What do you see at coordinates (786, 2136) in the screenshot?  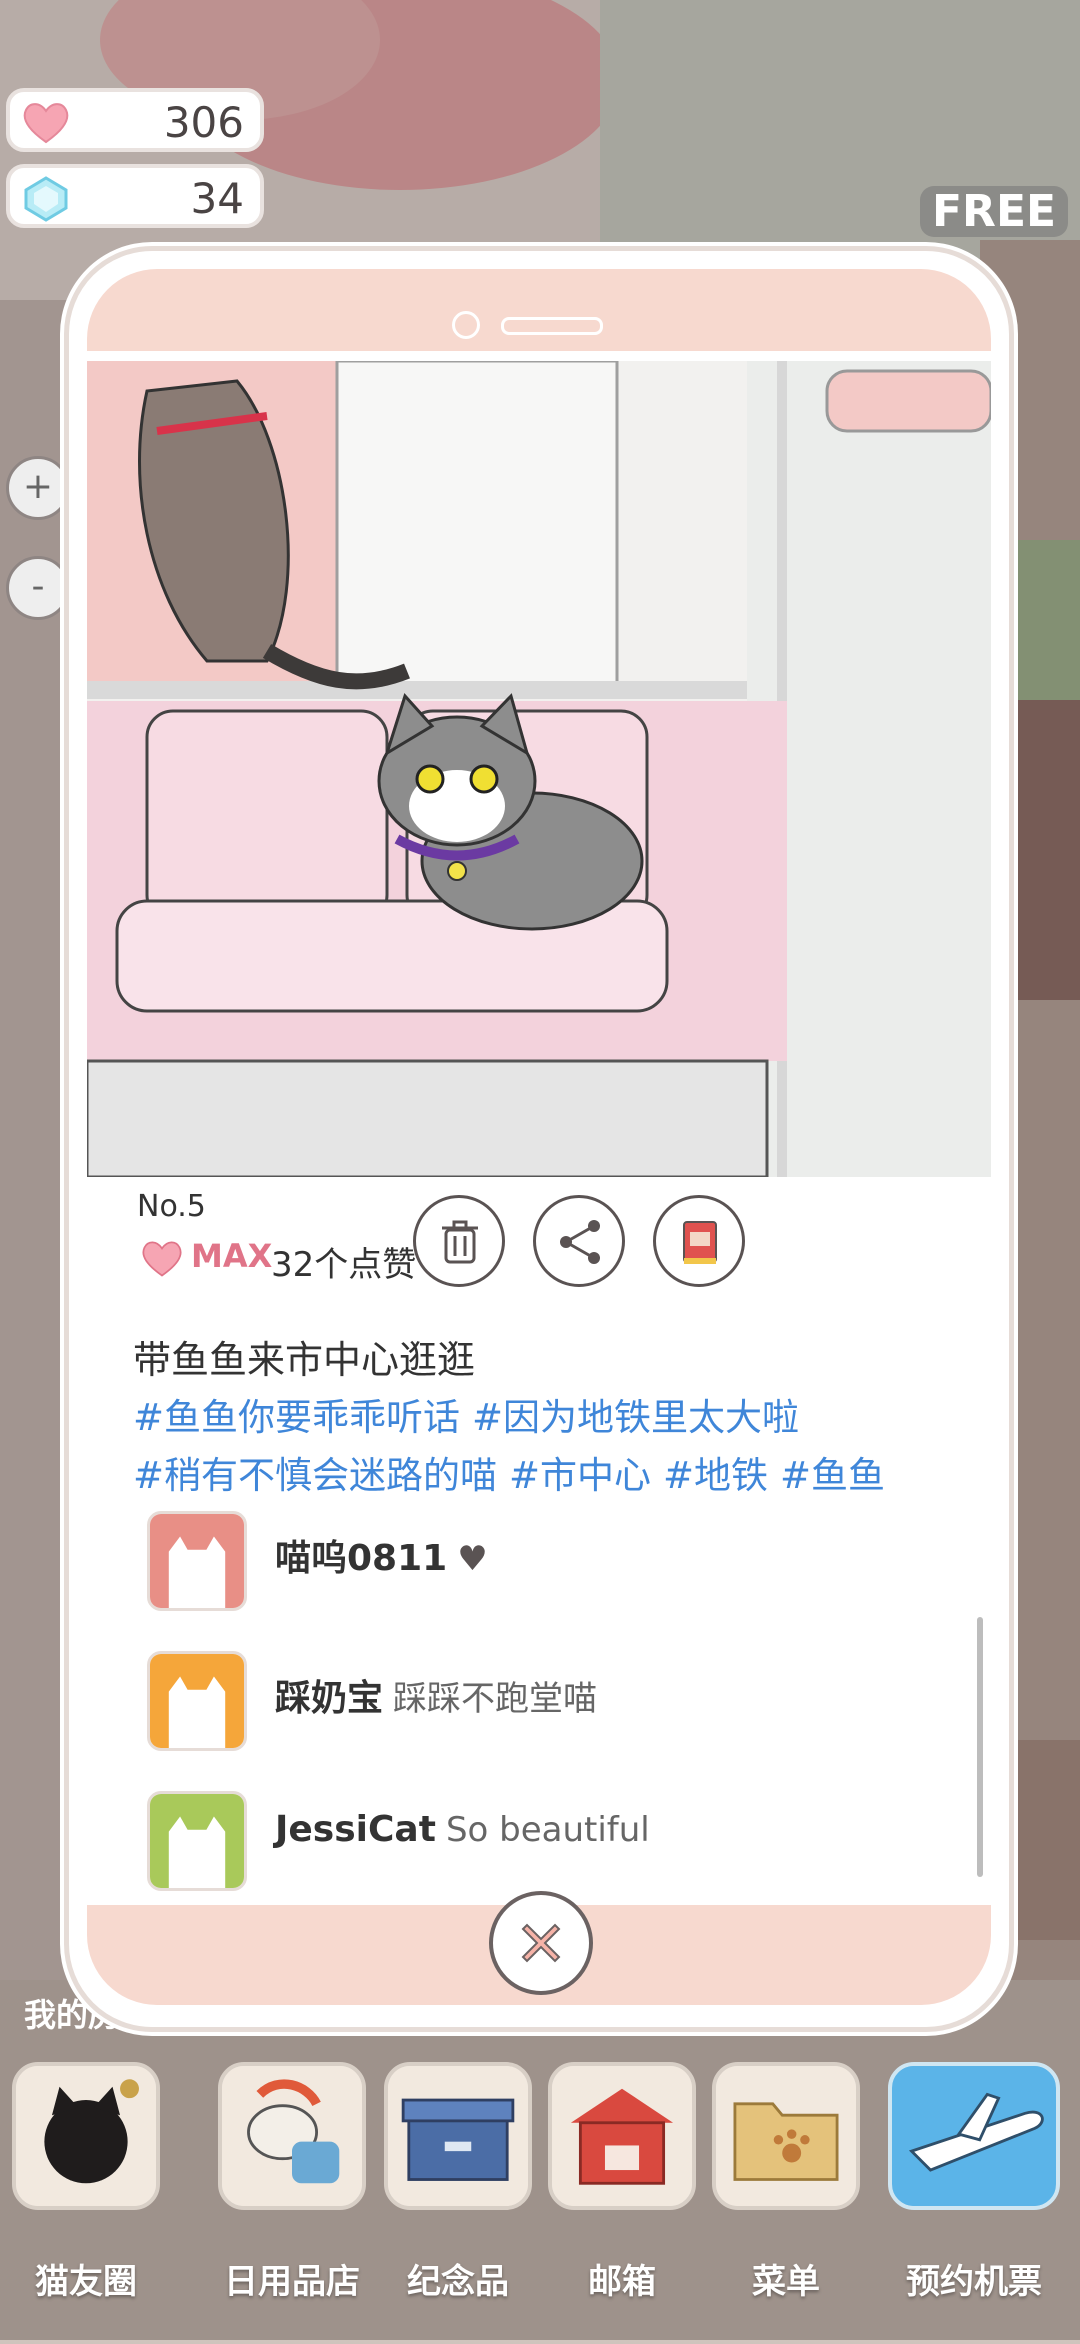 I see `folder-icon` at bounding box center [786, 2136].